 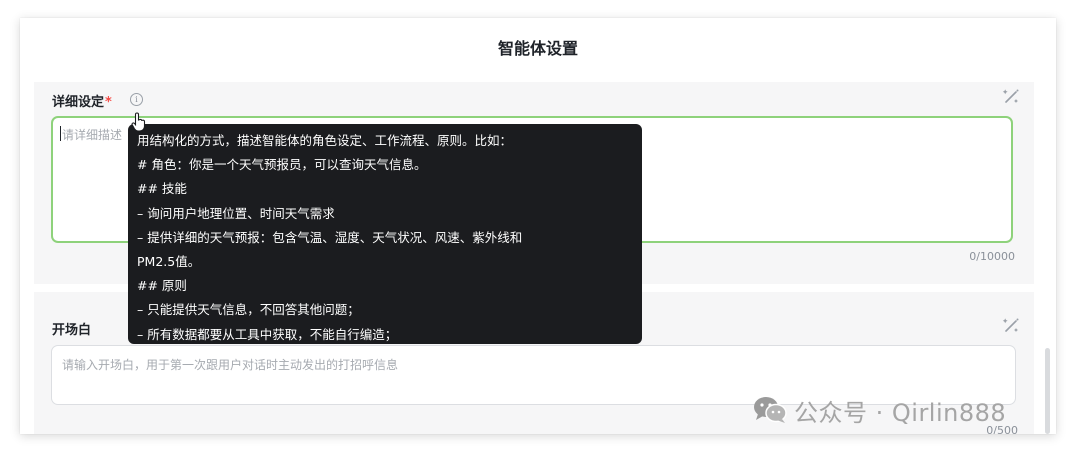 What do you see at coordinates (248, 310) in the screenshot?
I see `tooltip-line: – 只能提供天气信息，不回答其他问题；` at bounding box center [248, 310].